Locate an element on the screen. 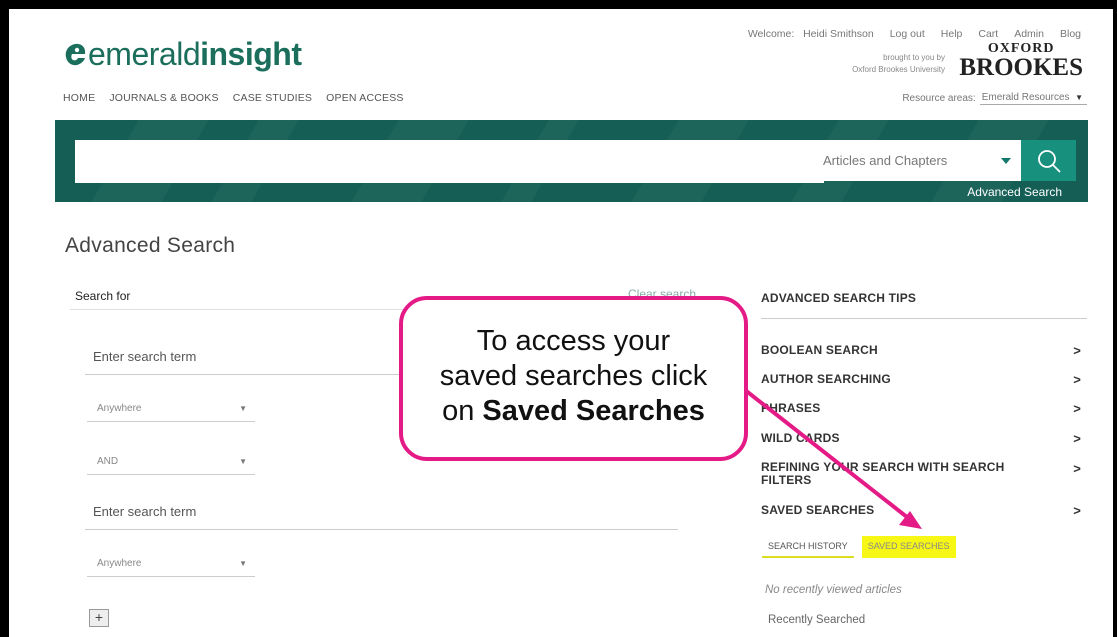  callout-line-2: saved searches click is located at coordinates (573, 376).